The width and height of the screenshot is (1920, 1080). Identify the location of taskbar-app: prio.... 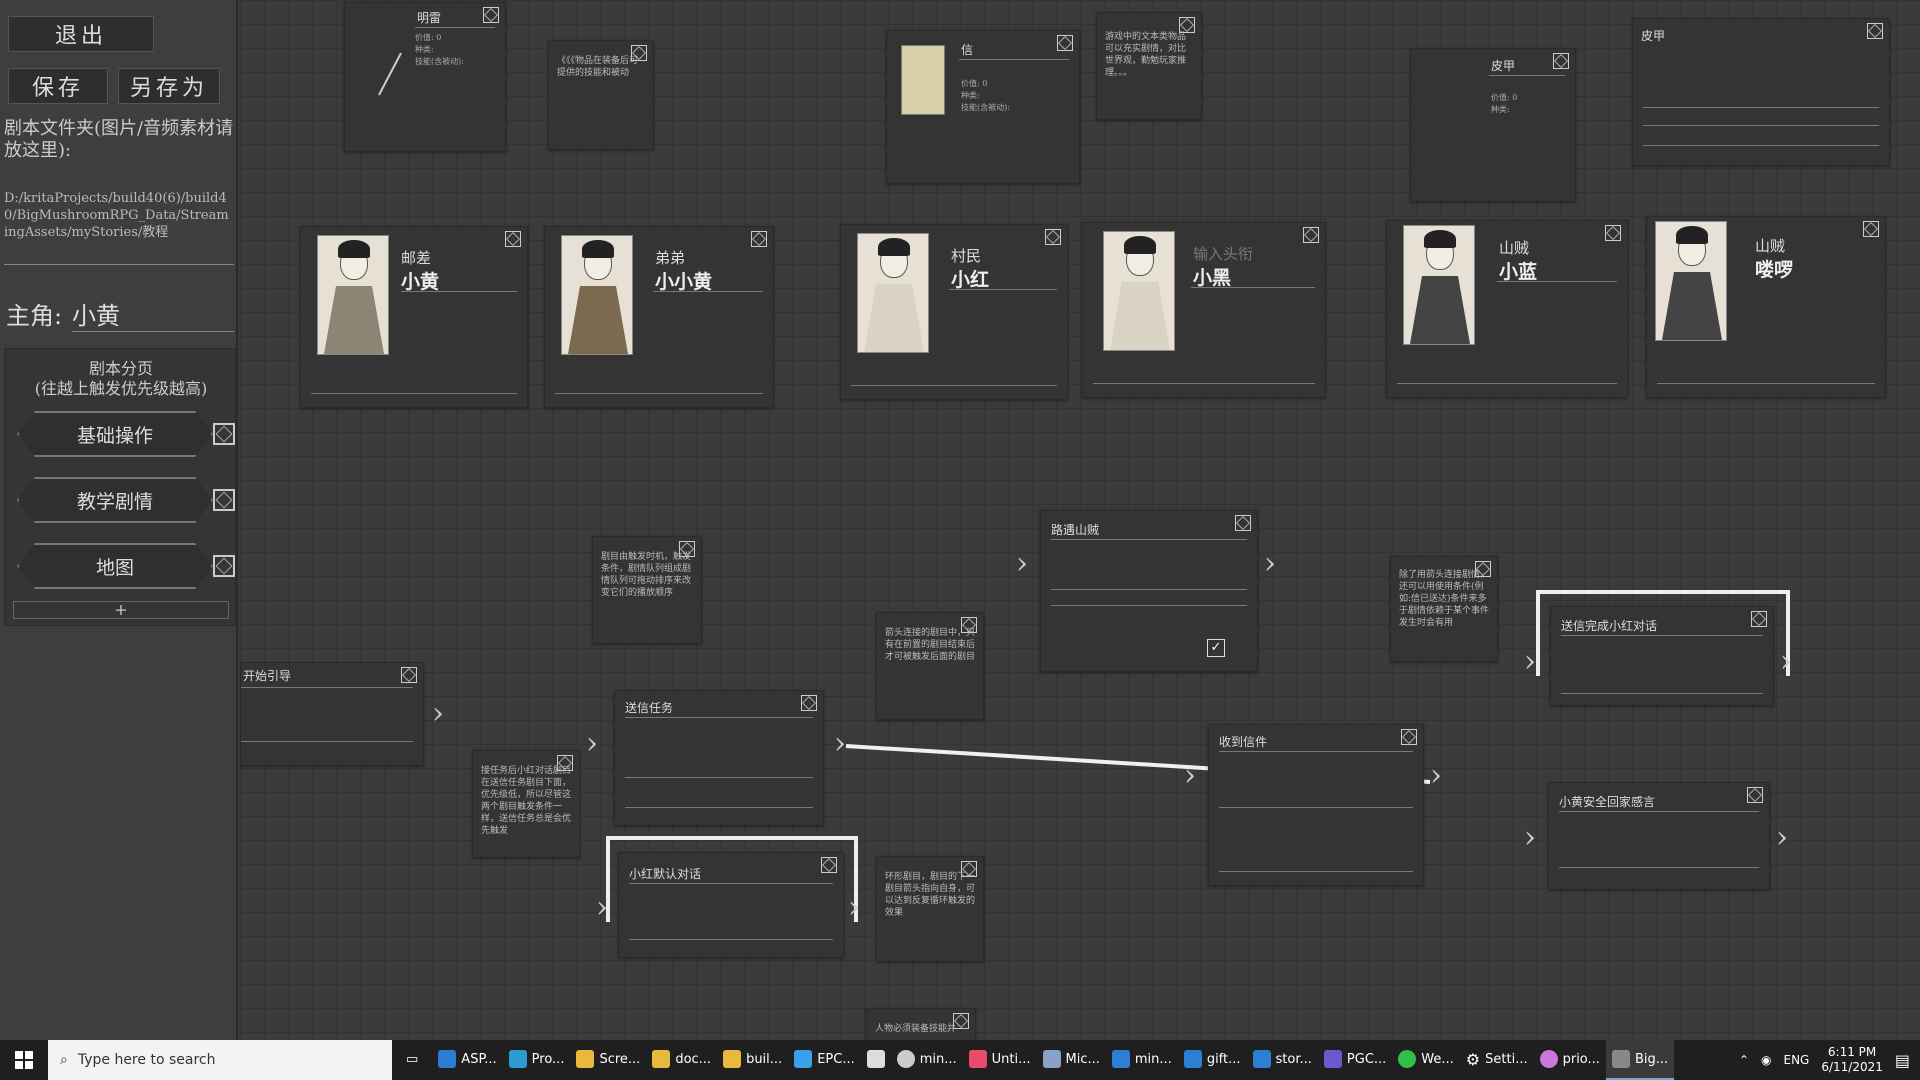
(1570, 1060).